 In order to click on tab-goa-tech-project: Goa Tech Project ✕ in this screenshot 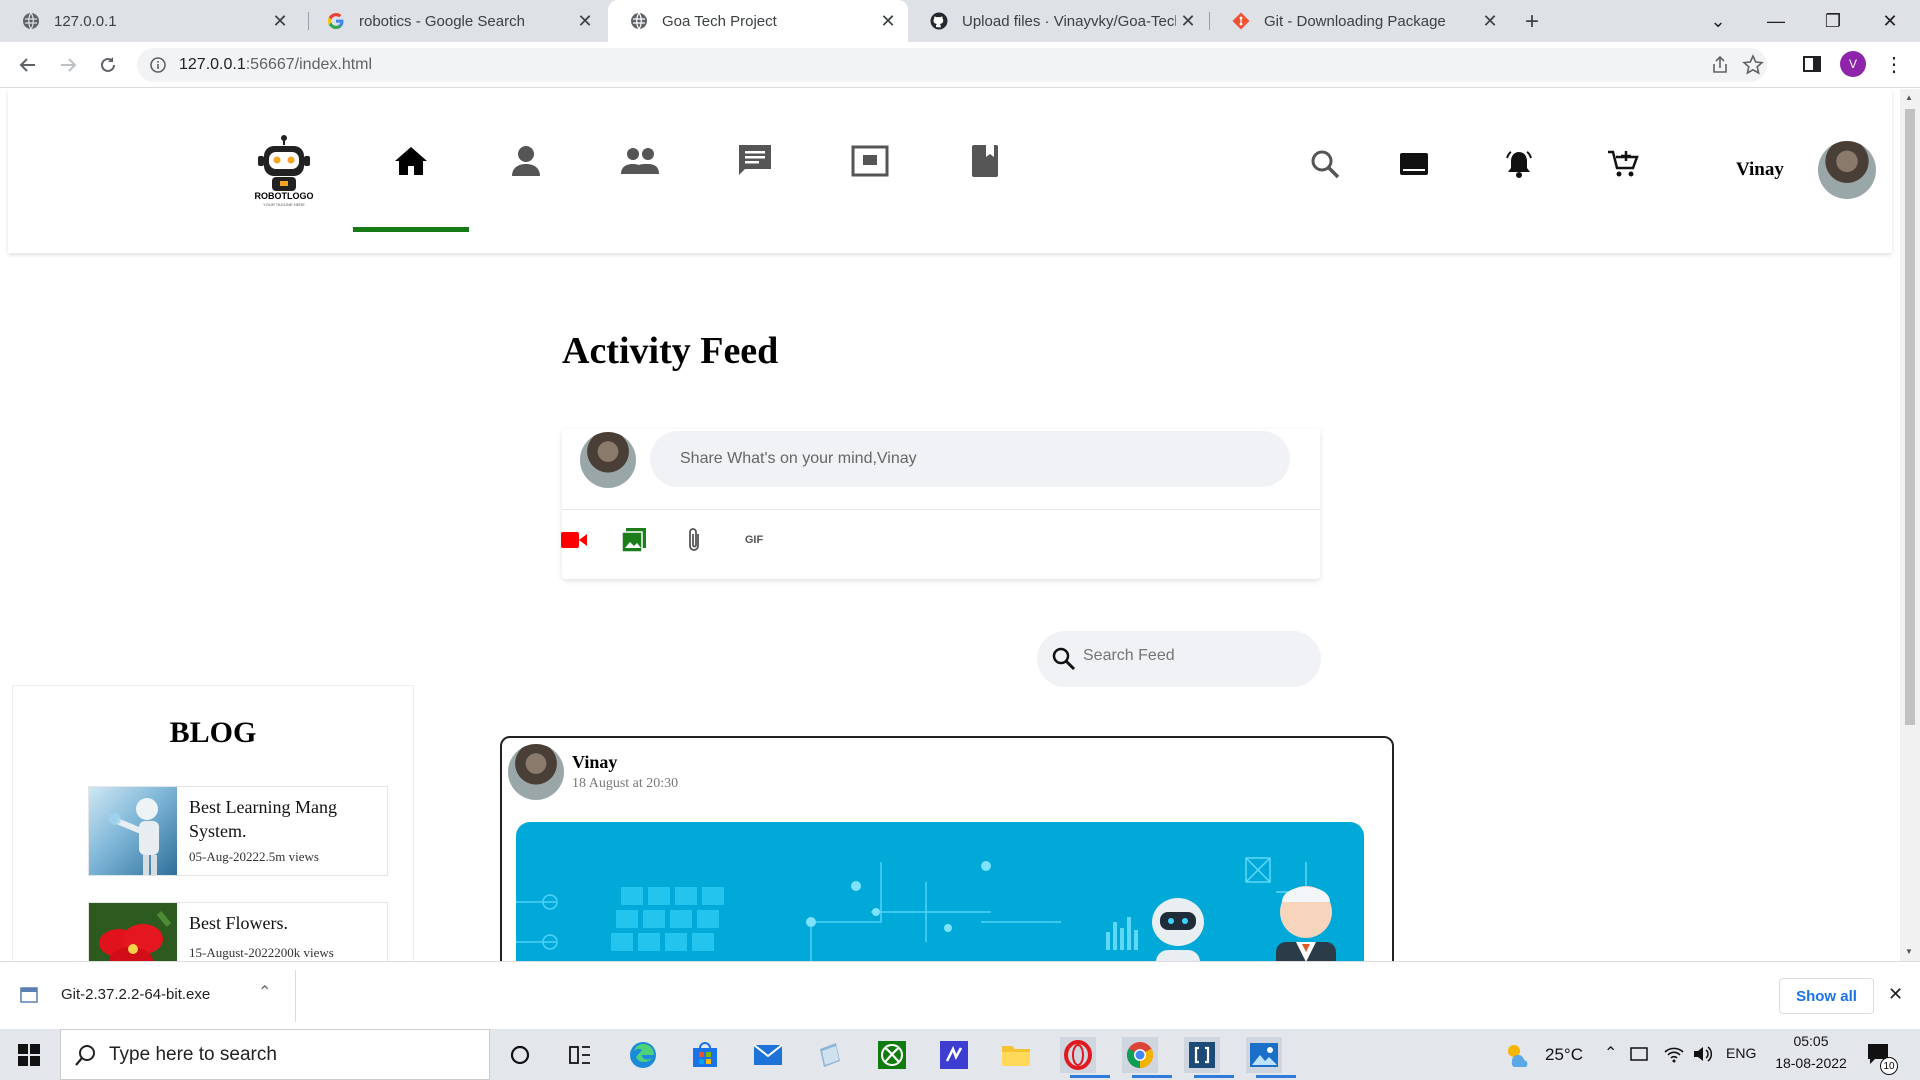, I will do `click(758, 21)`.